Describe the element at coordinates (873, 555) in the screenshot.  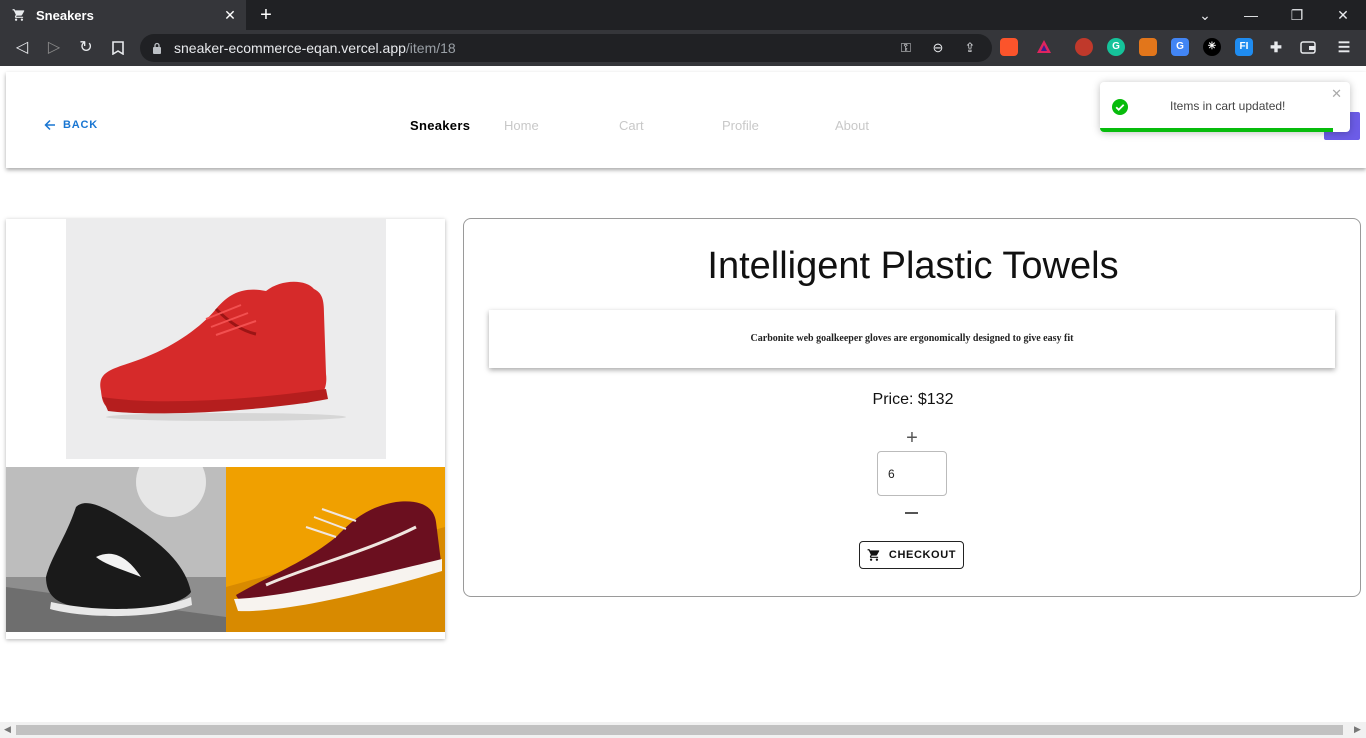
I see `cart-icon` at that location.